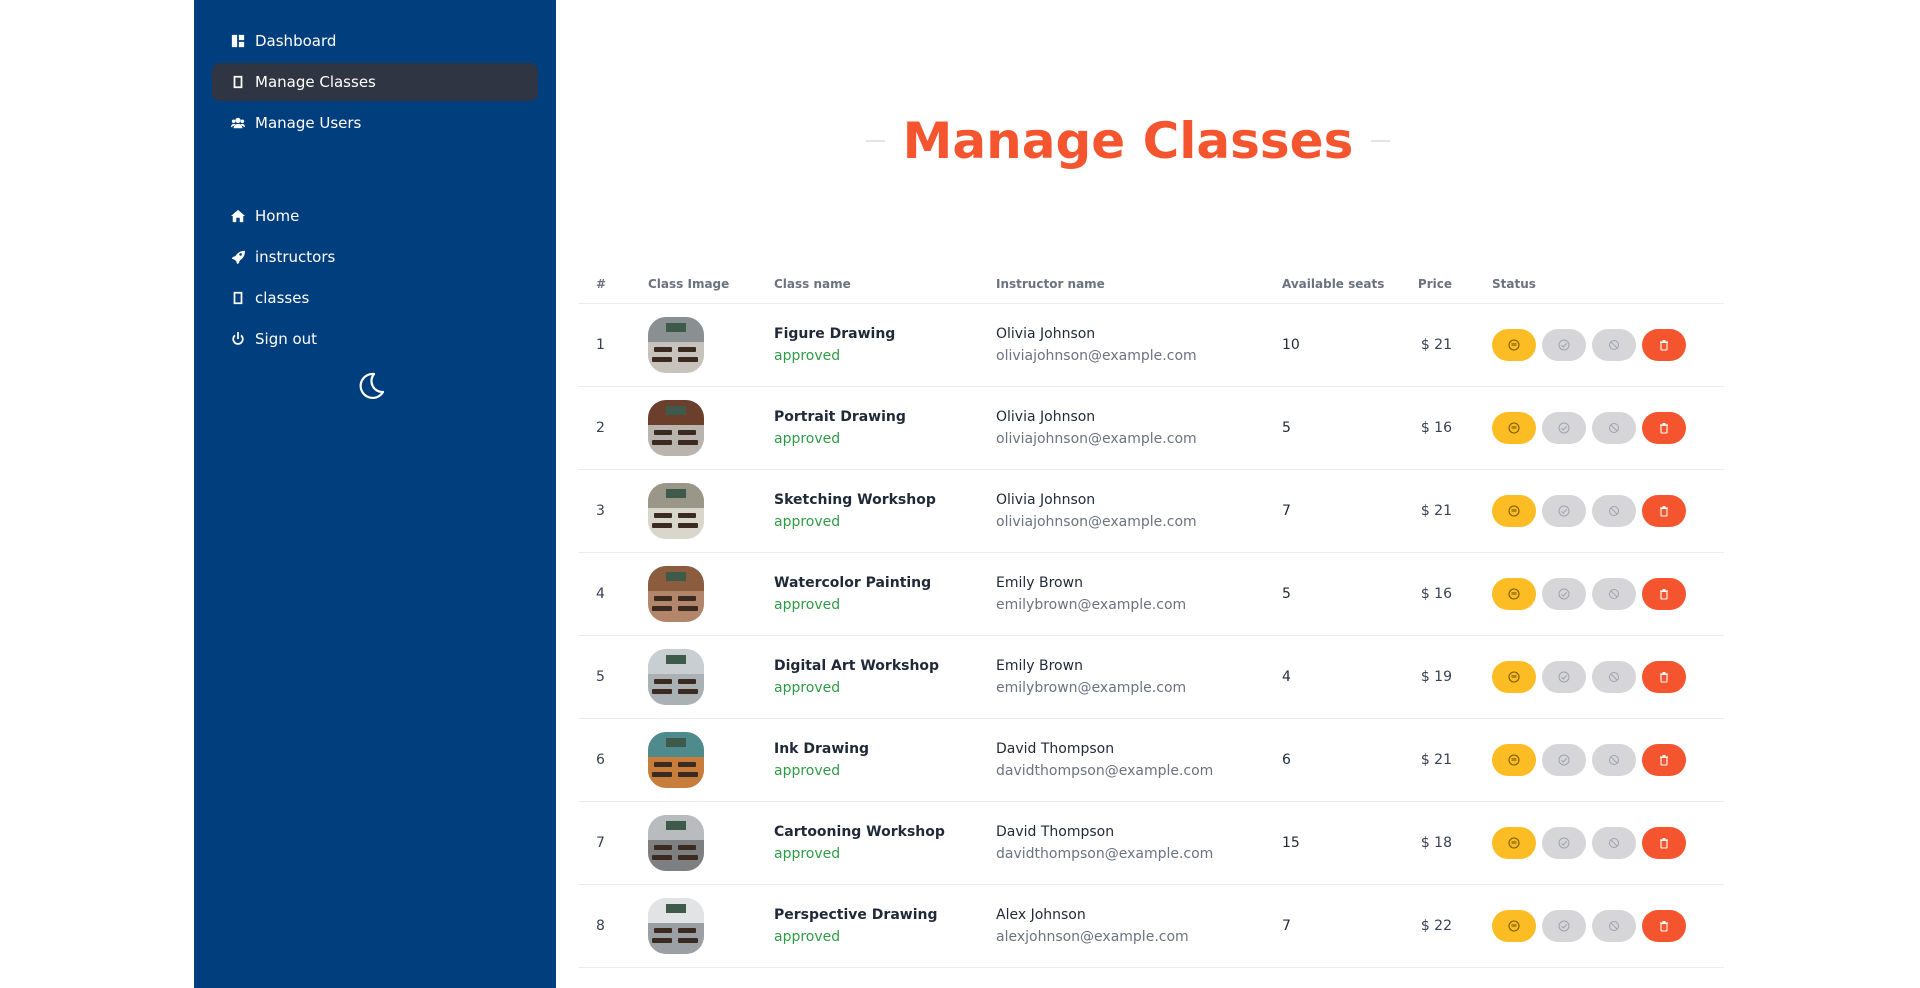 The image size is (1920, 988). I want to click on row-number: 5, so click(600, 676).